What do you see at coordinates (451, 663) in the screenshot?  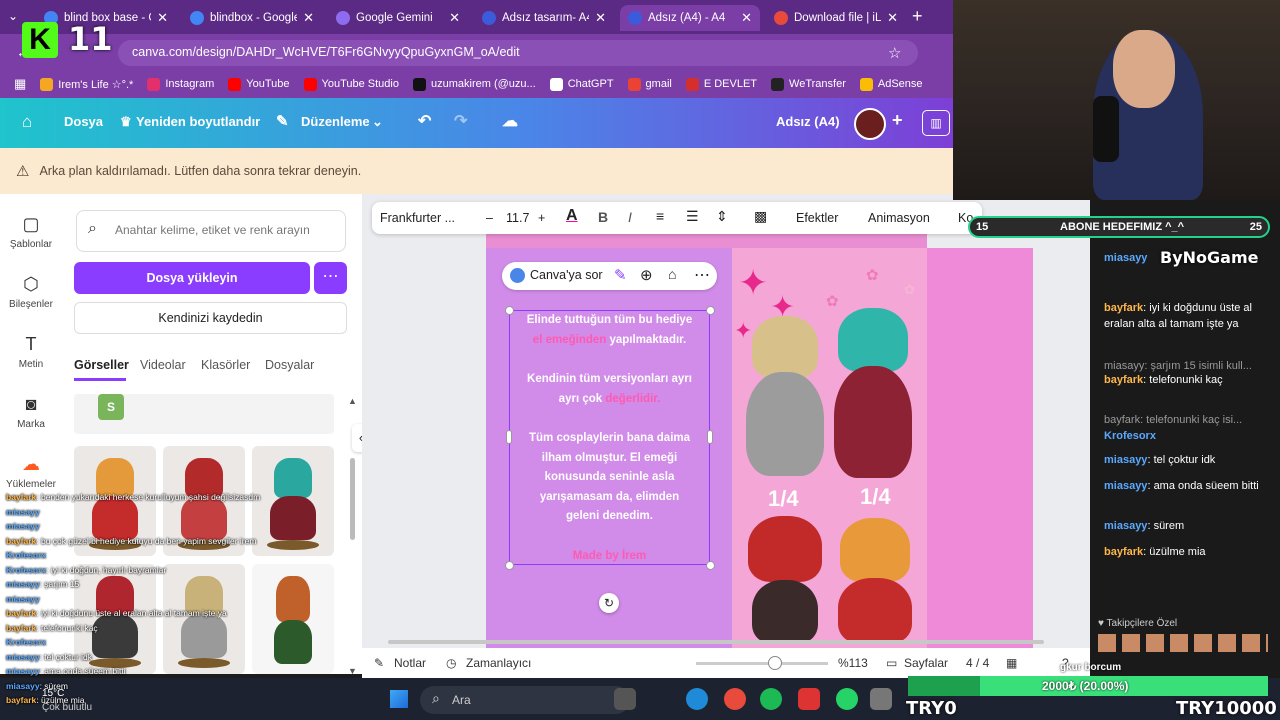 I see `timer-icon: ◷` at bounding box center [451, 663].